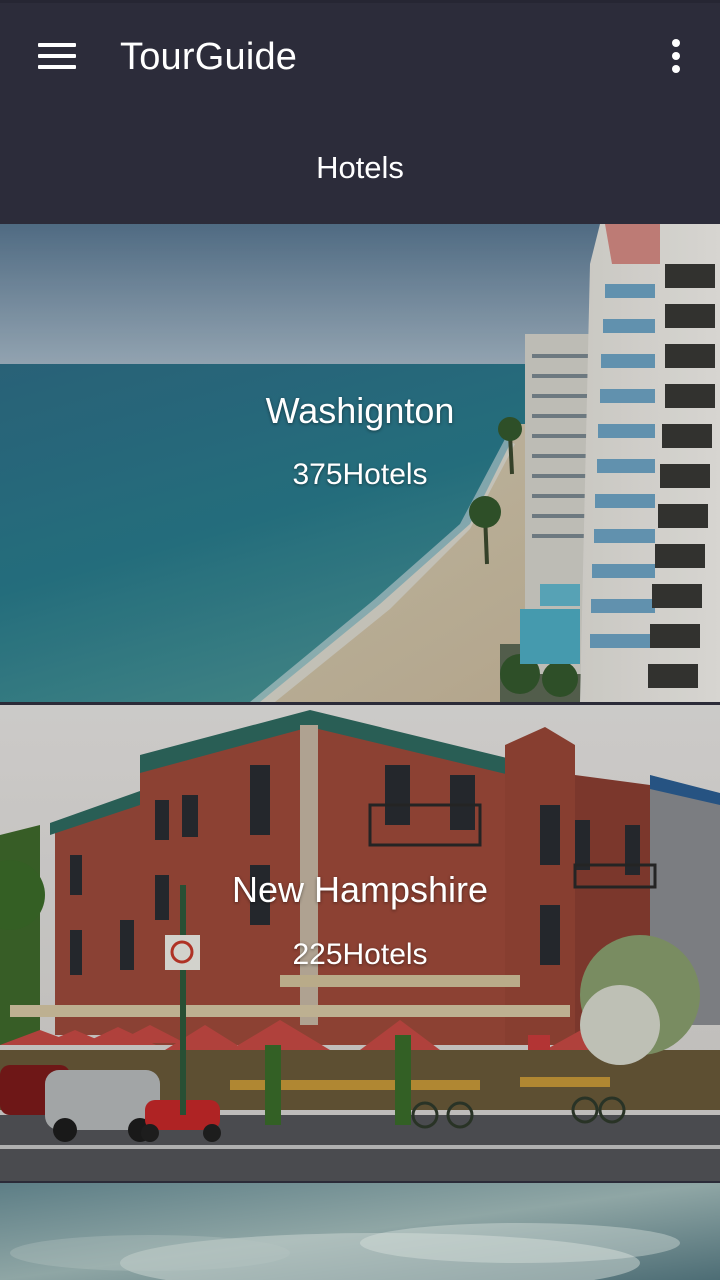 This screenshot has width=720, height=1280. I want to click on destination-name: Washignton, so click(360, 410).